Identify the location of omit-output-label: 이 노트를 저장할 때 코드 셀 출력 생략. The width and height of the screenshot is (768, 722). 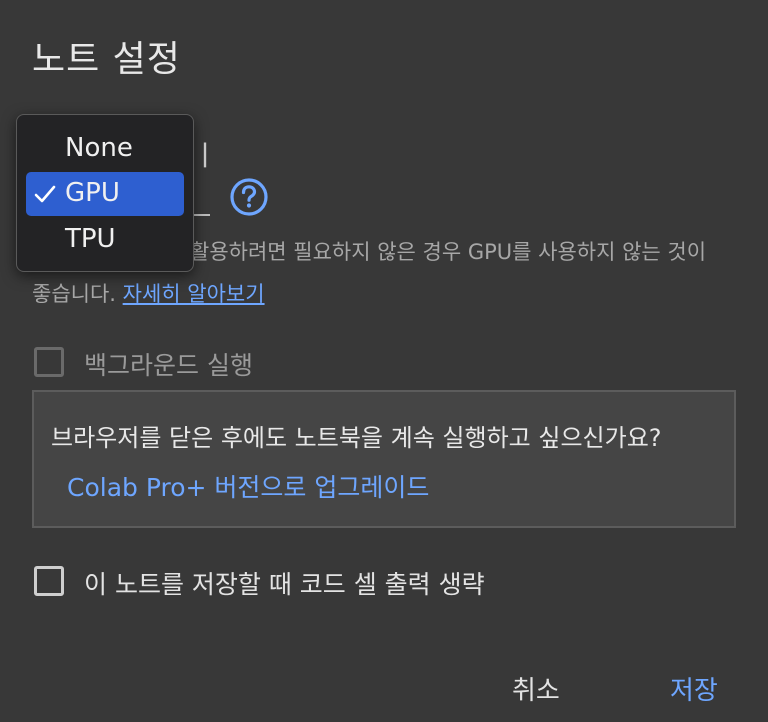
(284, 584).